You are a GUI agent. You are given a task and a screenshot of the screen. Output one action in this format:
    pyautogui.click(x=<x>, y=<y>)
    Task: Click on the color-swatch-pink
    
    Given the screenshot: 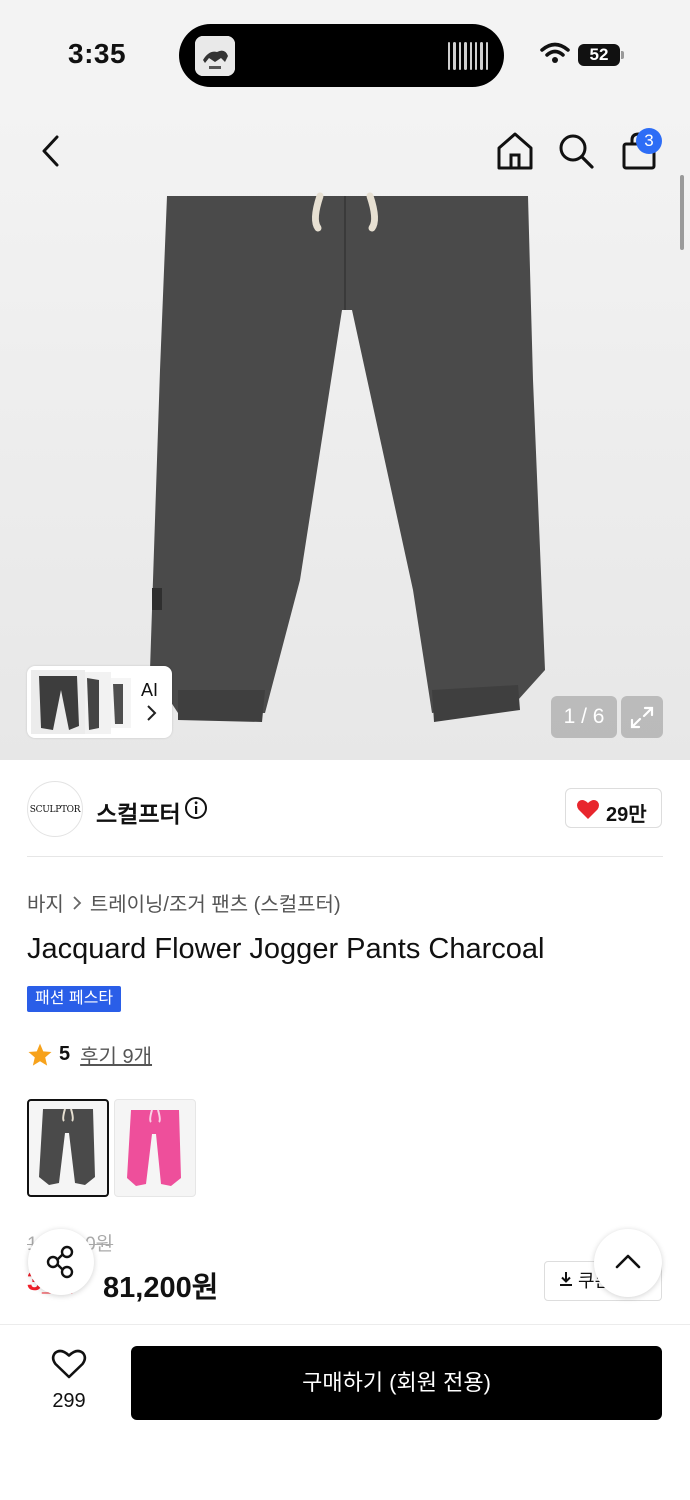 What is the action you would take?
    pyautogui.click(x=155, y=1148)
    